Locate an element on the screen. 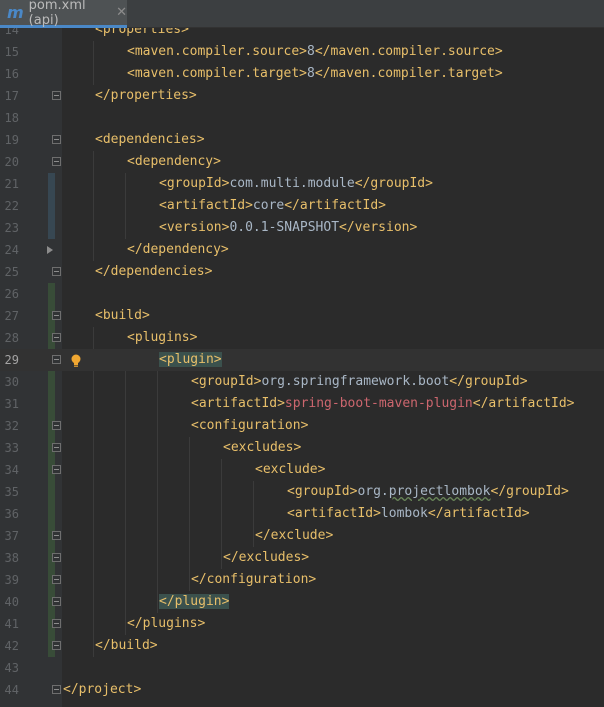 The height and width of the screenshot is (707, 604). code-line: 44 </project> is located at coordinates (302, 690).